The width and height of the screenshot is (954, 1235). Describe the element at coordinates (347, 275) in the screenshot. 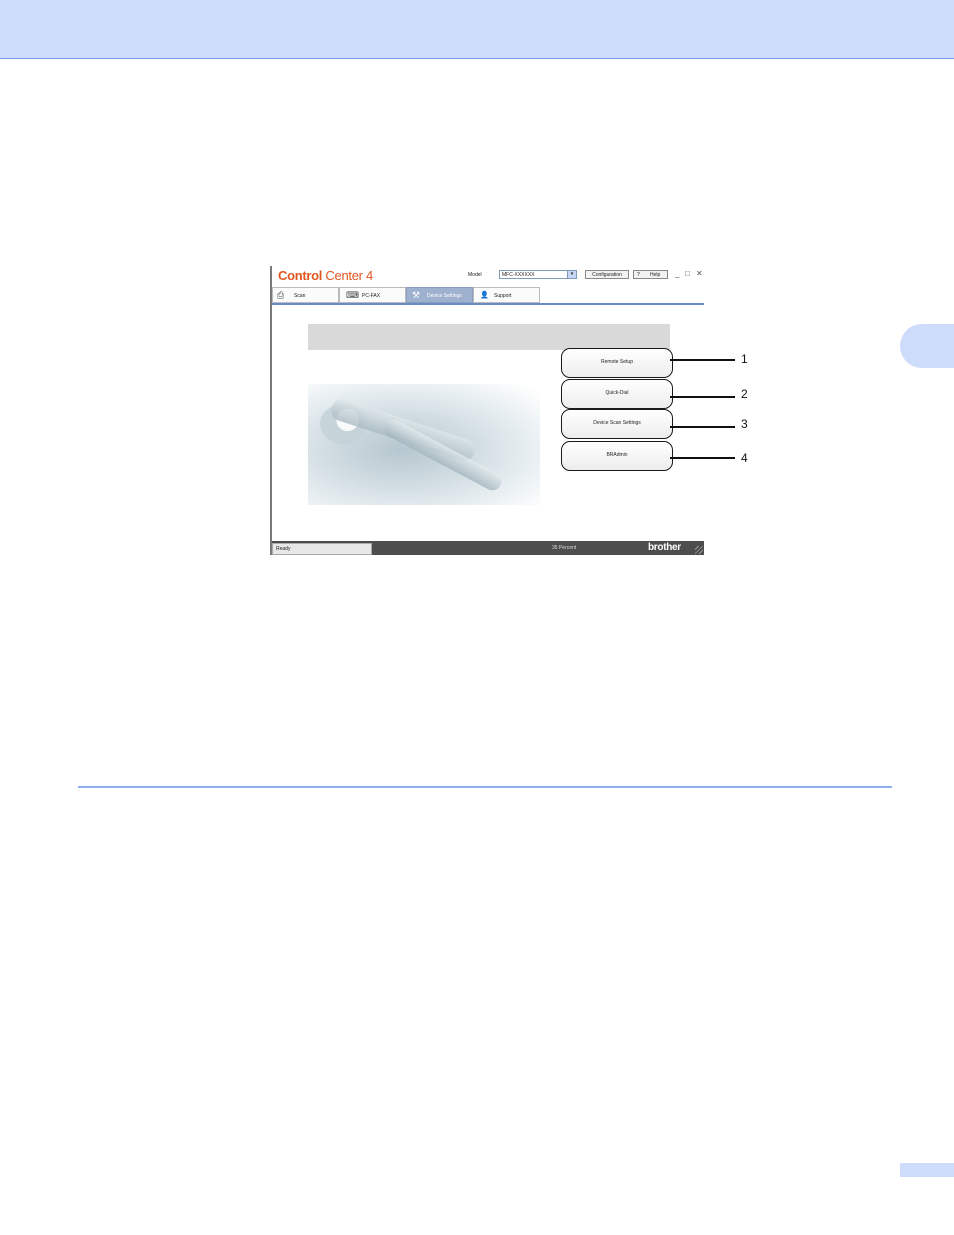

I see `logo-light-text: Center 4` at that location.